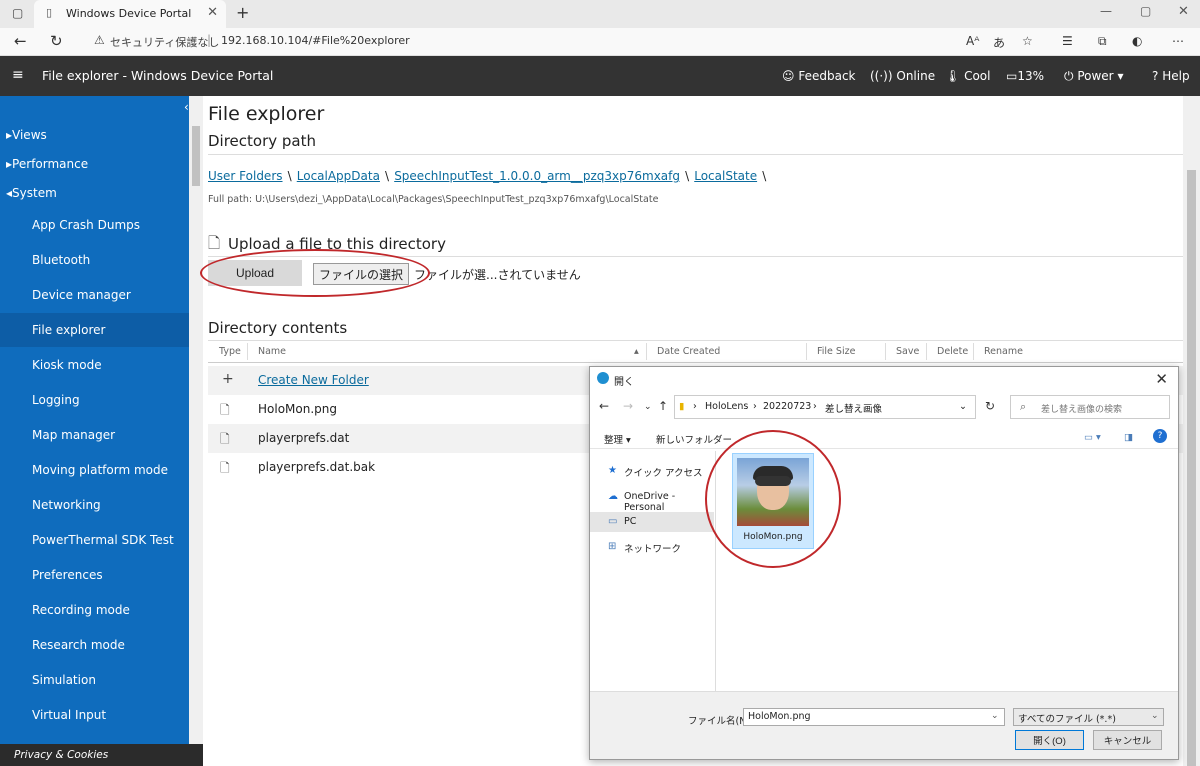  Describe the element at coordinates (272, 351) in the screenshot. I see `column-name: Name` at that location.